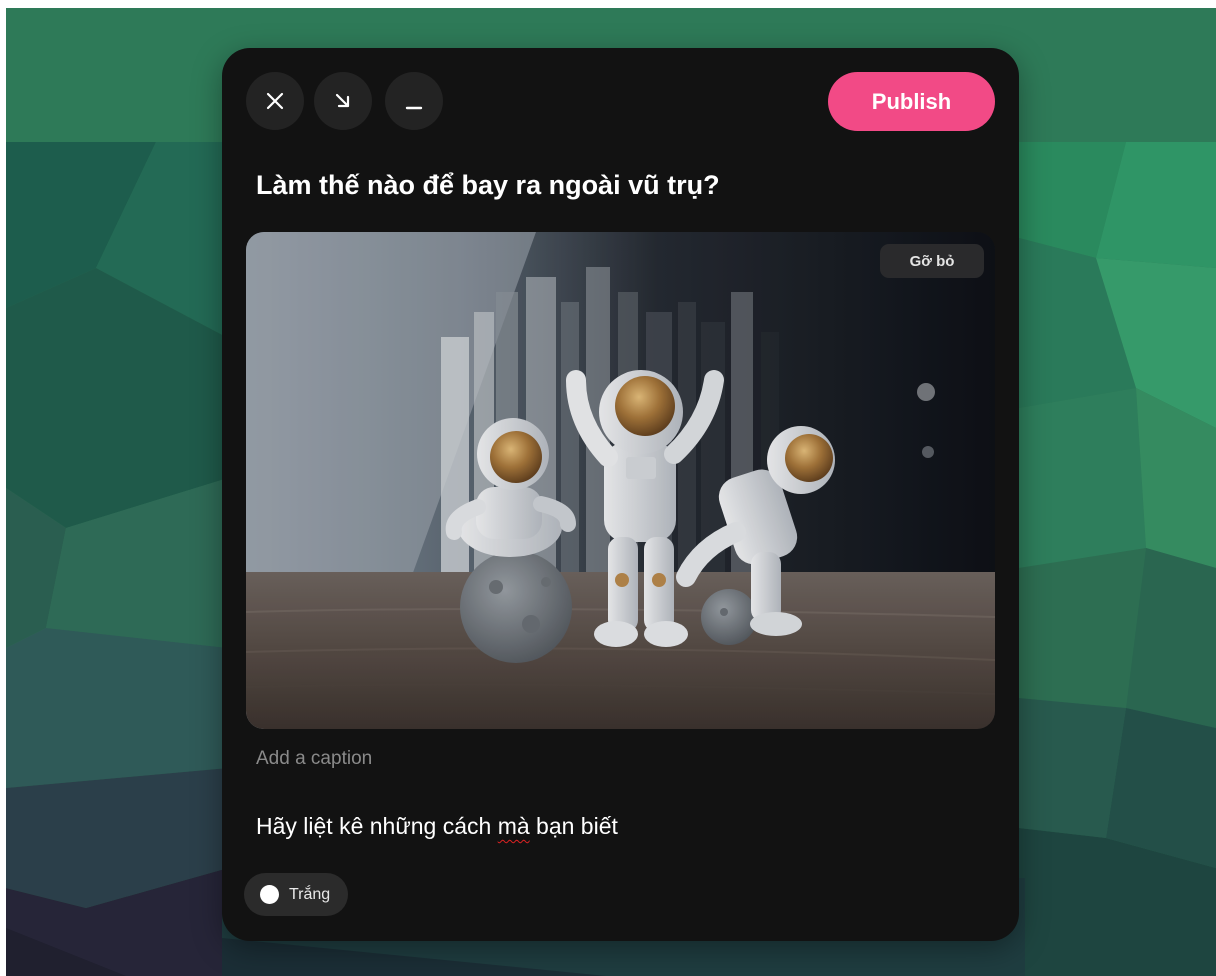 This screenshot has height=976, width=1216. I want to click on body-text-end: bạn biết, so click(573, 826).